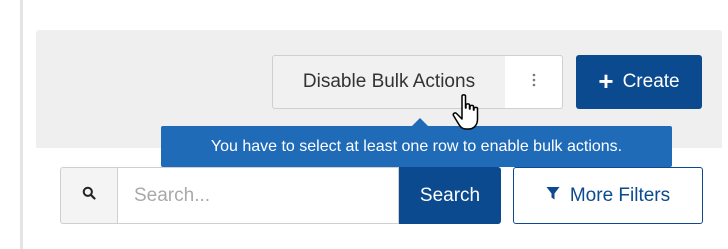  I want to click on left-border, so click(21, 124).